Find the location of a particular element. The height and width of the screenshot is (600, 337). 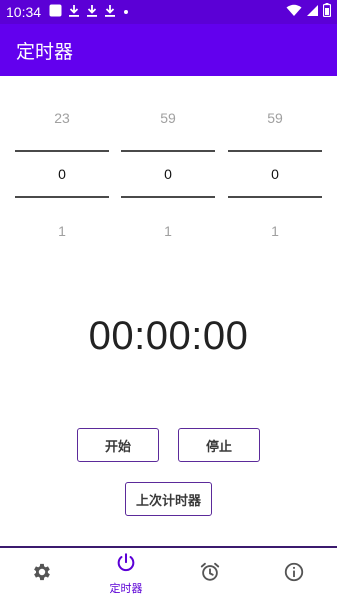

seconds-picker: 59 0 1 is located at coordinates (275, 175).